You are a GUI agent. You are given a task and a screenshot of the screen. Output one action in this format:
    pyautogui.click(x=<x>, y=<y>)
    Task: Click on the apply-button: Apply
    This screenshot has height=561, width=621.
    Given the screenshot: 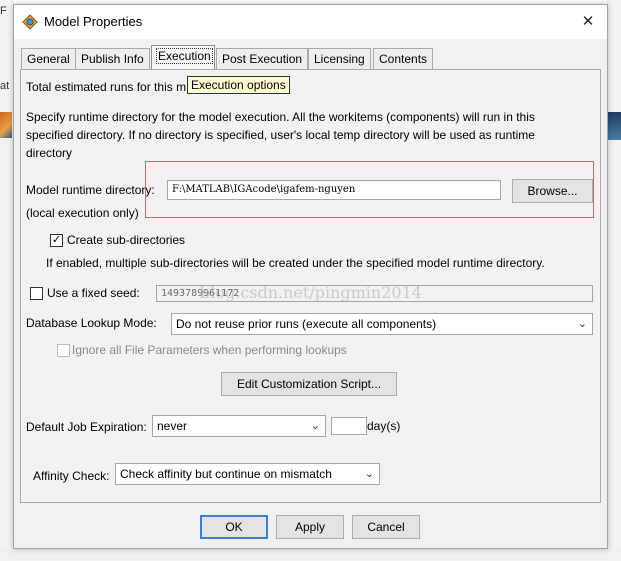 What is the action you would take?
    pyautogui.click(x=310, y=527)
    